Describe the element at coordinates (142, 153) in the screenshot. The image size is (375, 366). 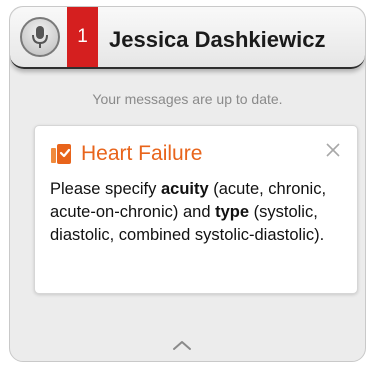
I see `alert-title: Heart Failure` at that location.